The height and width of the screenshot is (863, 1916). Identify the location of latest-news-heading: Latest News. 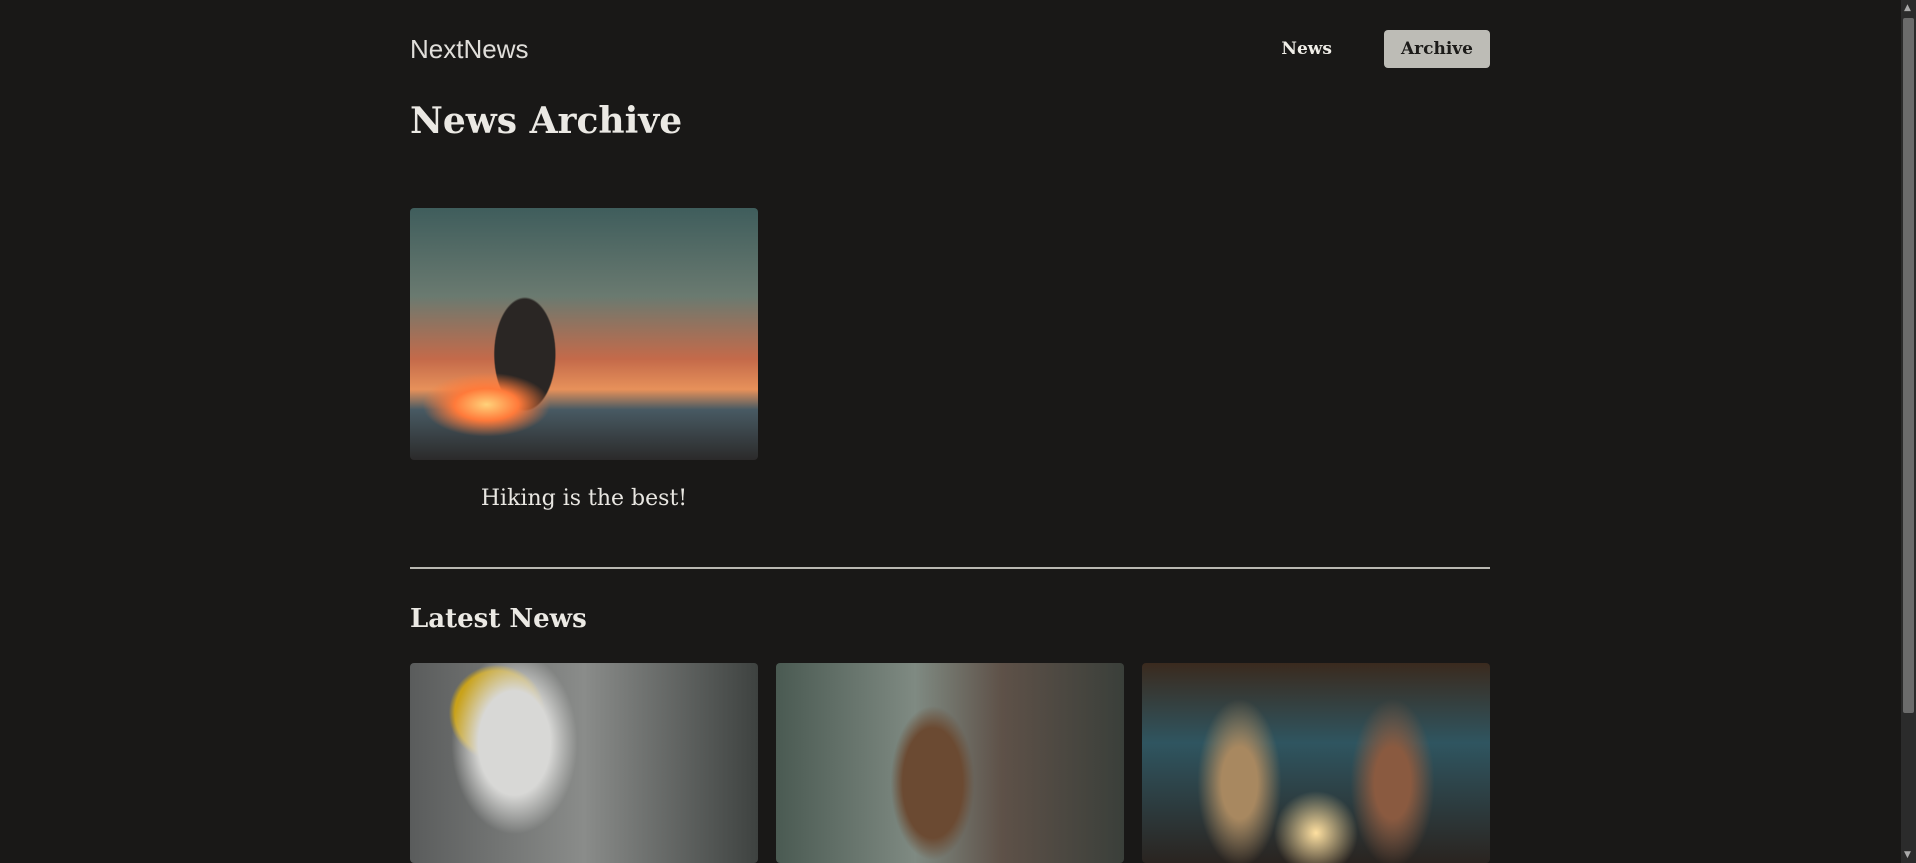
(498, 619).